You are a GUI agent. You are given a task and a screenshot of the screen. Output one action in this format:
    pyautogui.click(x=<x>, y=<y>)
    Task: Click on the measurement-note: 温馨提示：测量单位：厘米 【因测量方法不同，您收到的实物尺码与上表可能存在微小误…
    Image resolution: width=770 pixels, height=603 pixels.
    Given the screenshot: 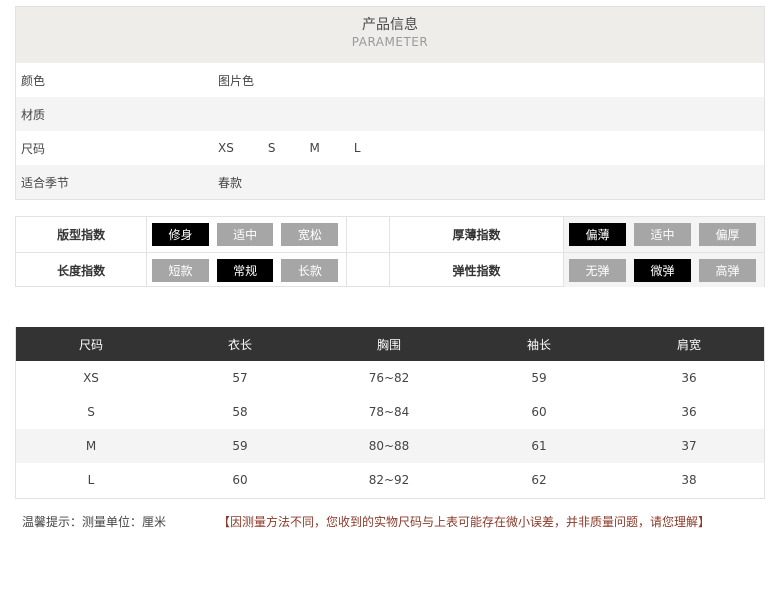 What is the action you would take?
    pyautogui.click(x=392, y=521)
    